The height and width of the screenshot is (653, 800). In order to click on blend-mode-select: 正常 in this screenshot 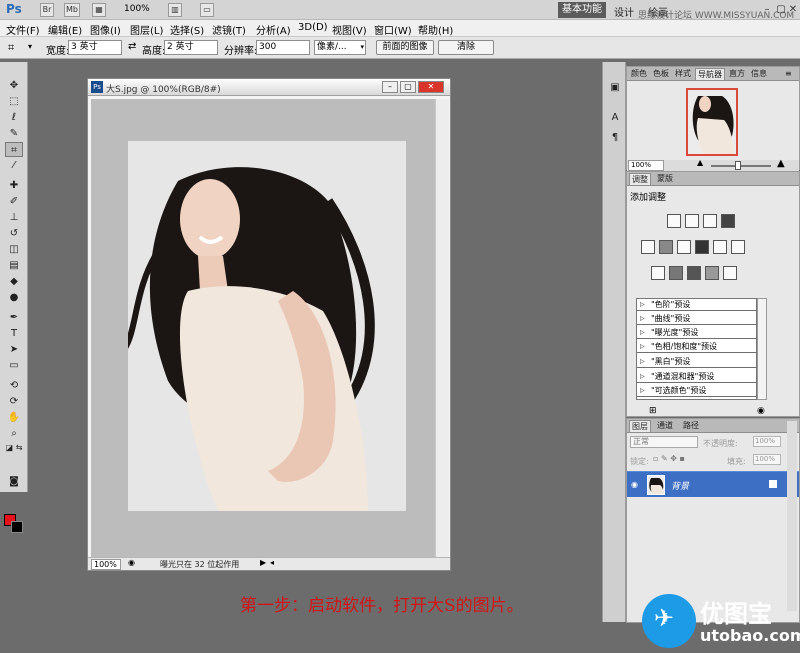, I will do `click(664, 442)`.